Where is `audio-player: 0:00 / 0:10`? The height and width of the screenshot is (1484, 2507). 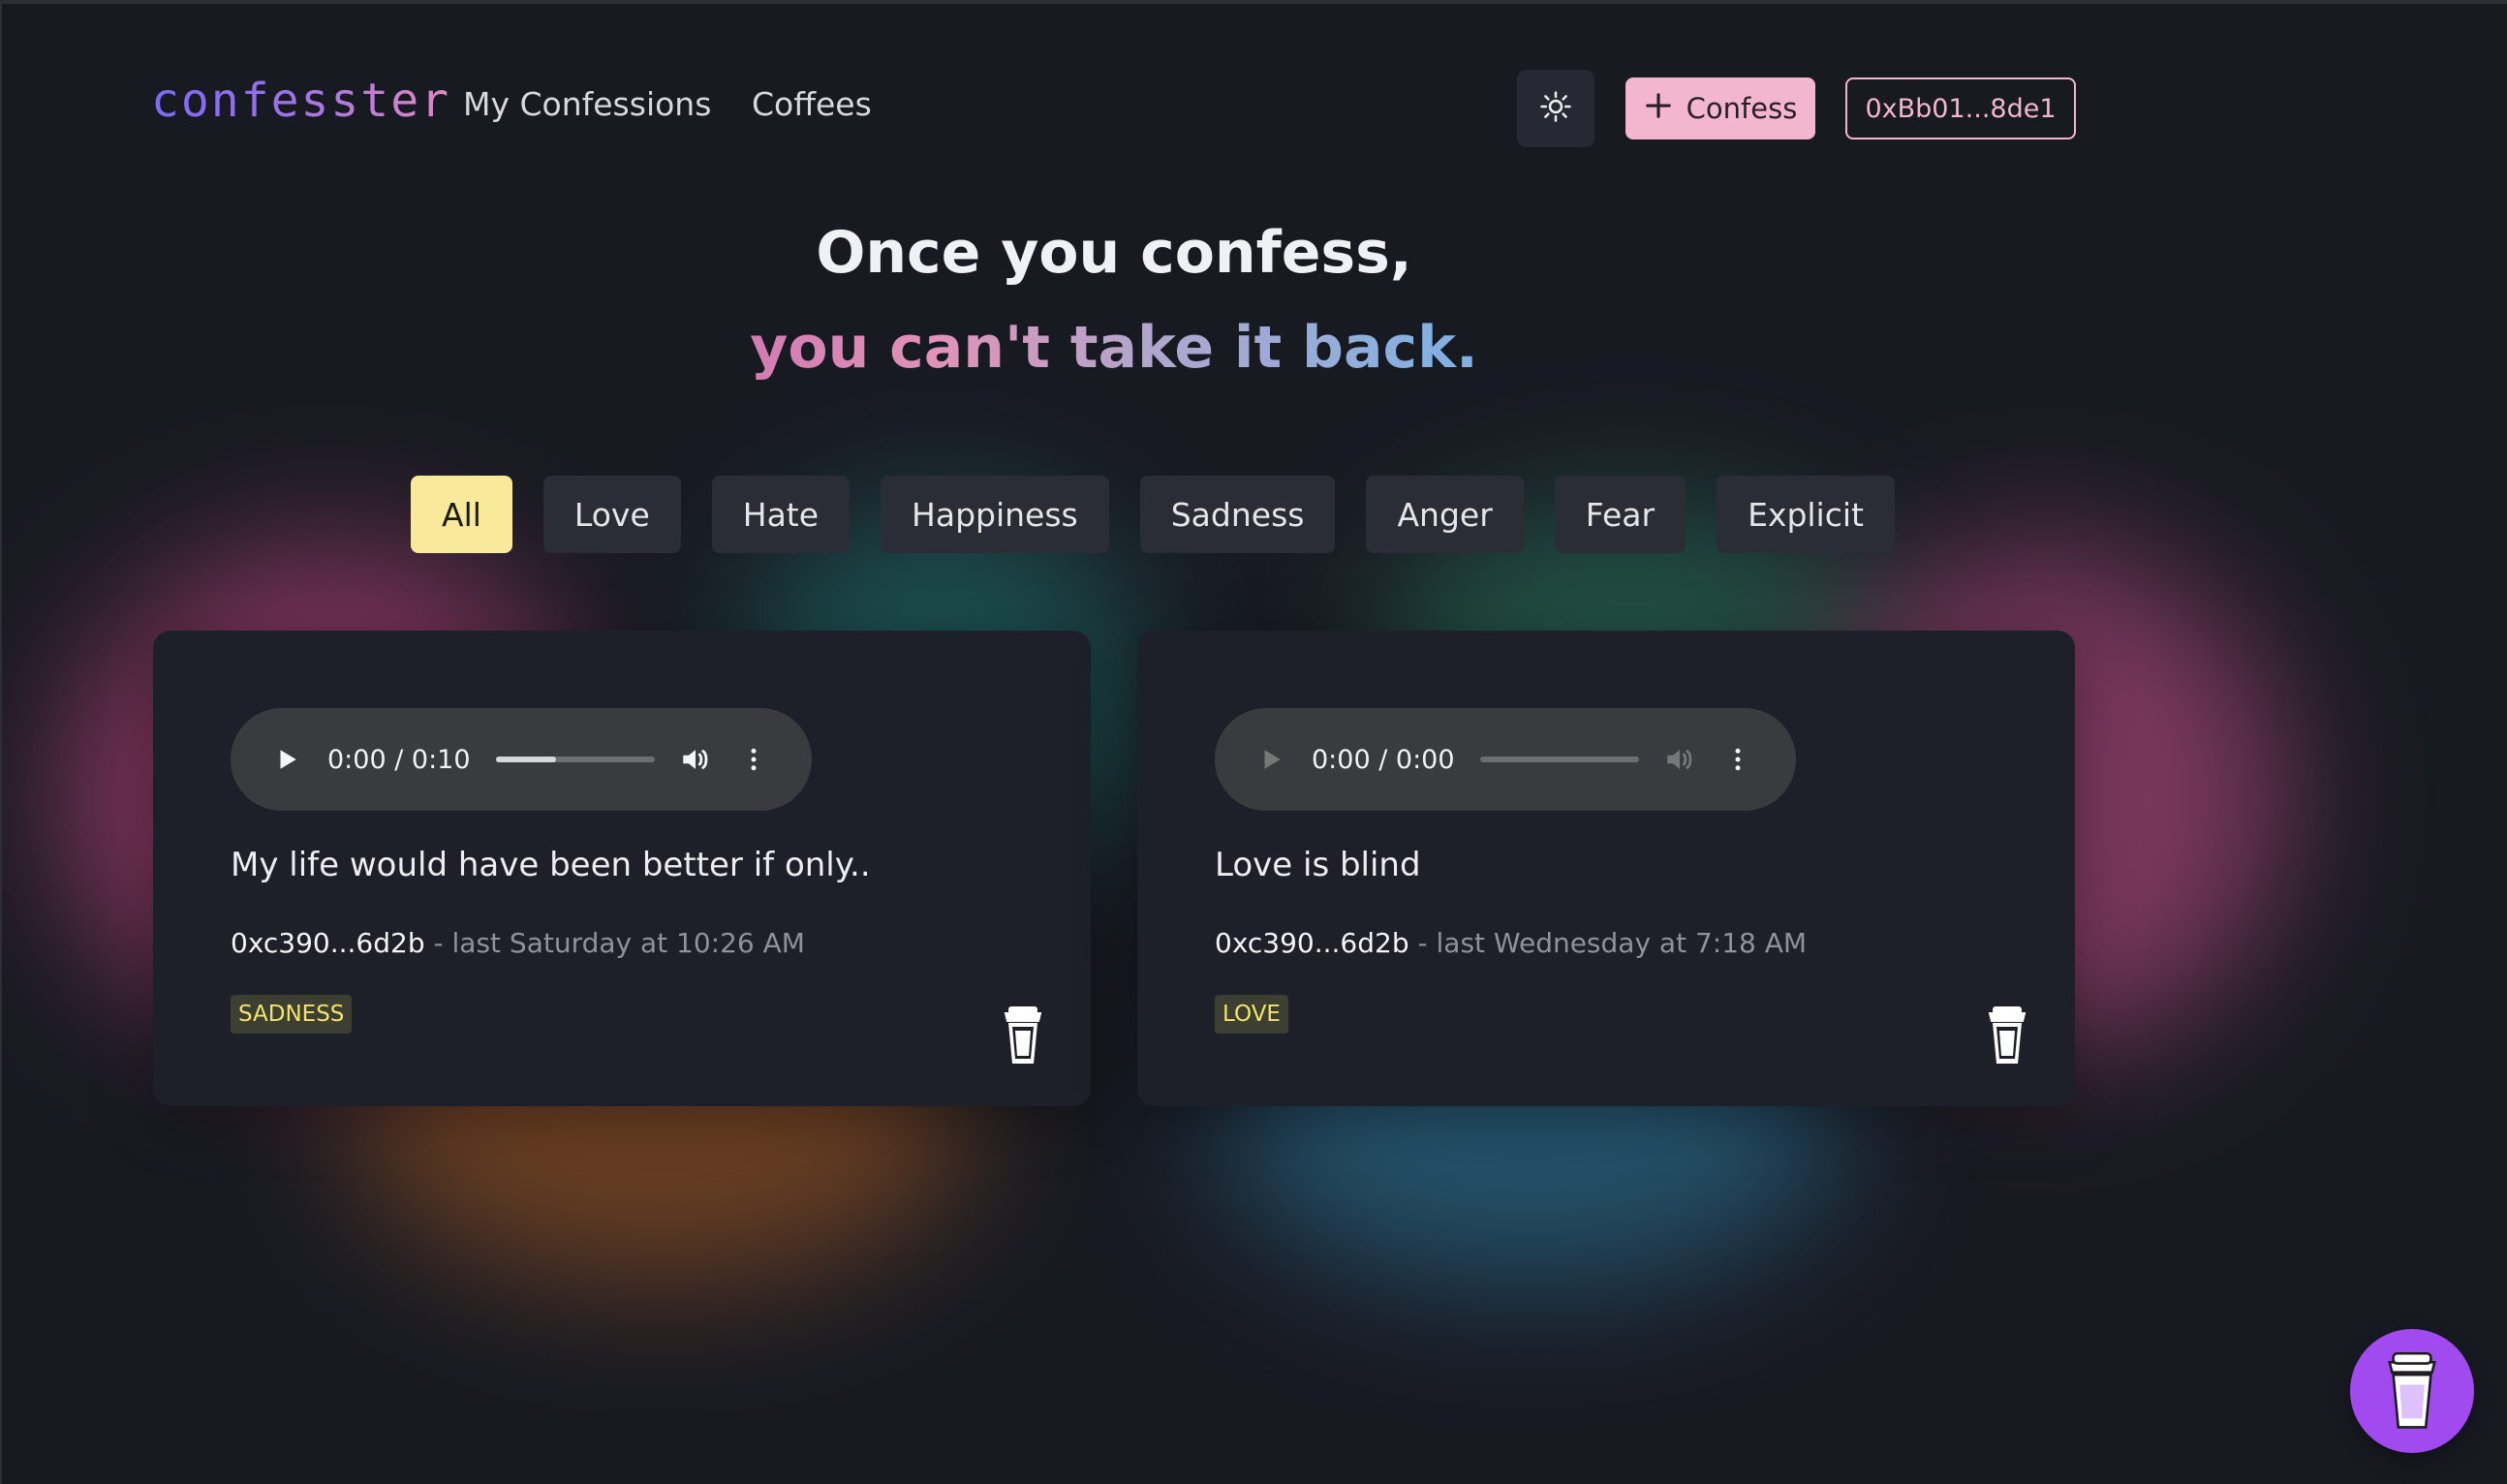
audio-player: 0:00 / 0:10 is located at coordinates (521, 759).